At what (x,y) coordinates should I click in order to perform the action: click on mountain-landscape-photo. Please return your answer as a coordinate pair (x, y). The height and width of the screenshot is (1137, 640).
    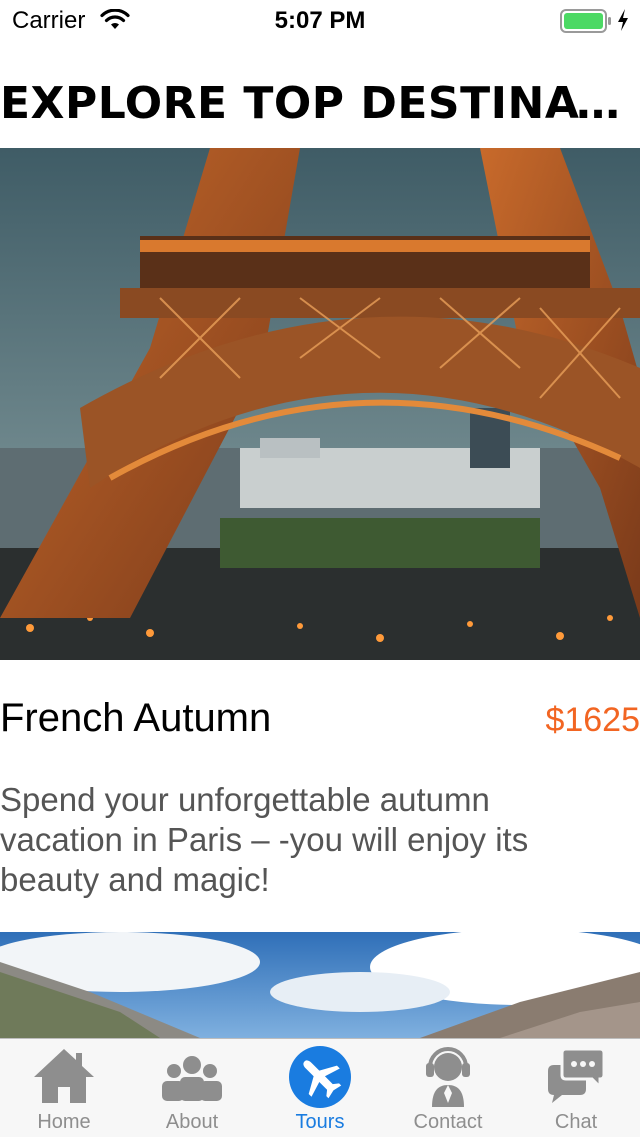
    Looking at the image, I should click on (320, 985).